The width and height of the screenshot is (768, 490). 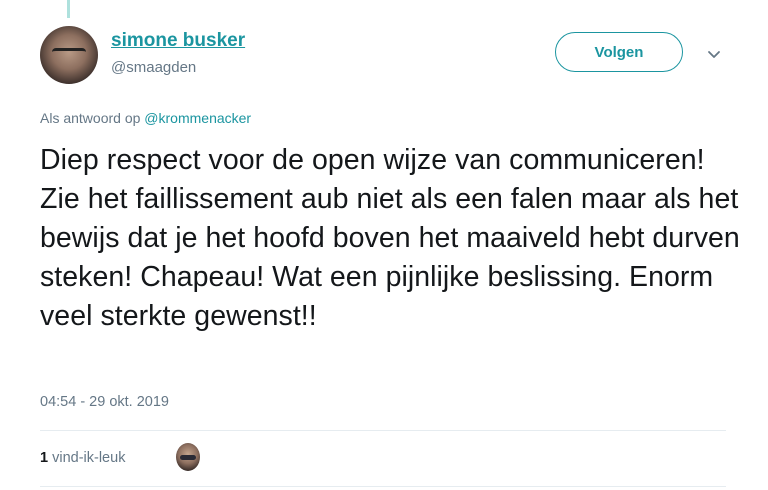 What do you see at coordinates (619, 52) in the screenshot?
I see `follow-button: Volgen` at bounding box center [619, 52].